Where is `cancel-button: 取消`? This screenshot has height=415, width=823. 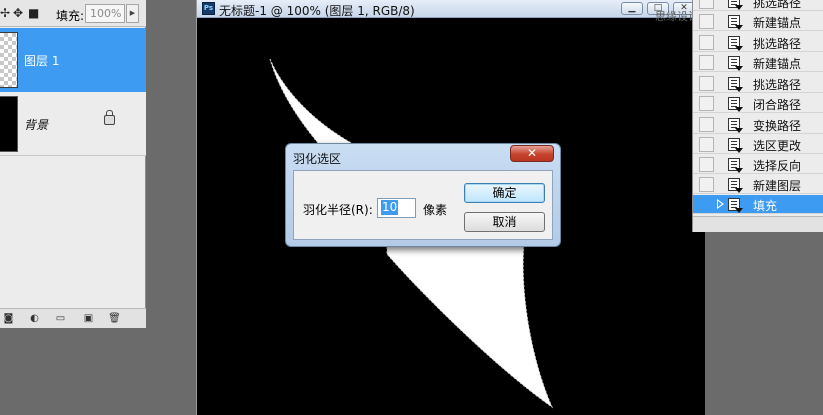 cancel-button: 取消 is located at coordinates (504, 222).